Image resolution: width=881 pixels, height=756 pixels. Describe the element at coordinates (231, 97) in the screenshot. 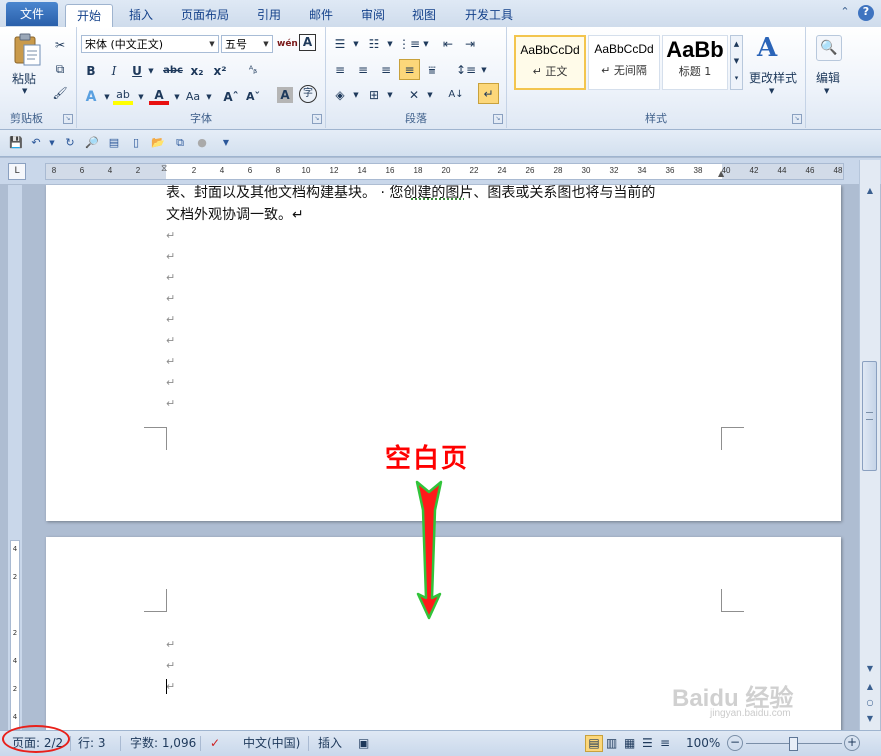

I see `grow-font-icon: Aˆ` at that location.